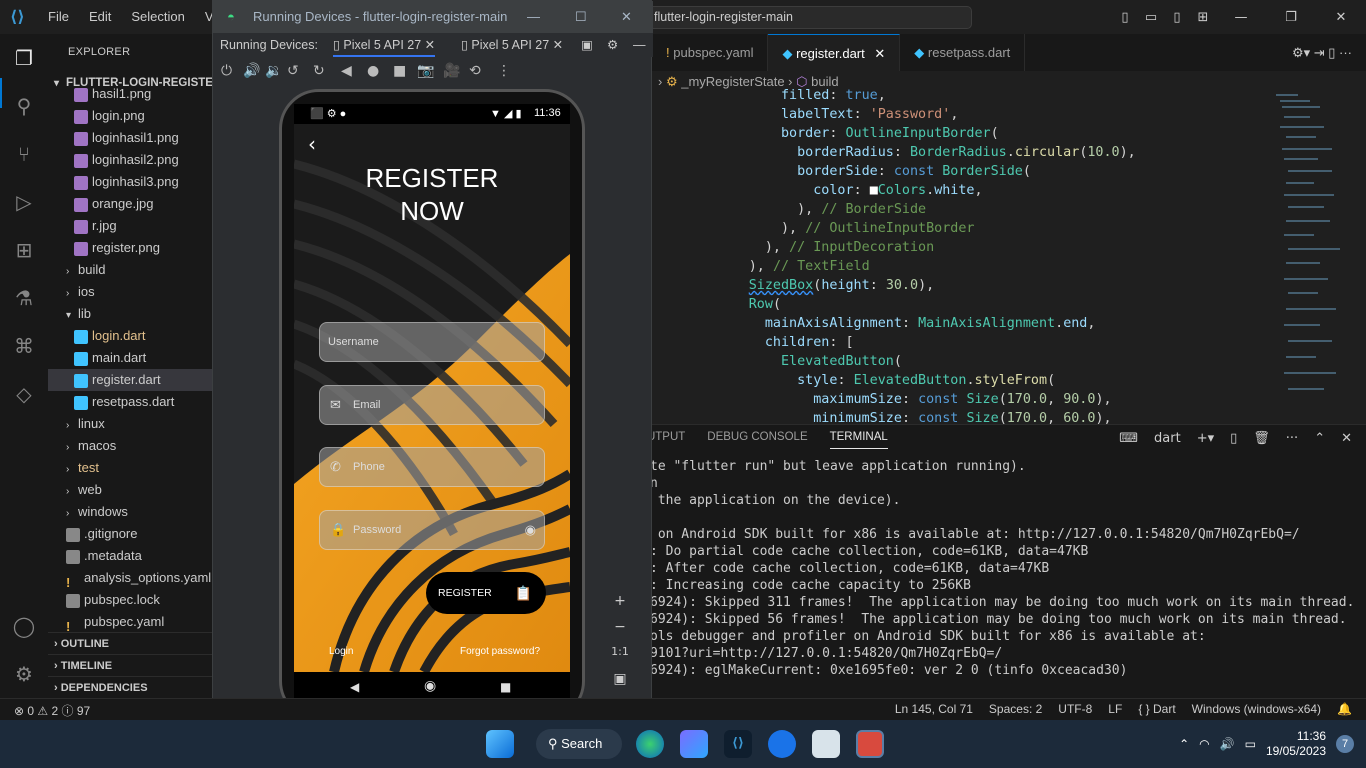  I want to click on volume-up-icon: 🔊, so click(251, 71).